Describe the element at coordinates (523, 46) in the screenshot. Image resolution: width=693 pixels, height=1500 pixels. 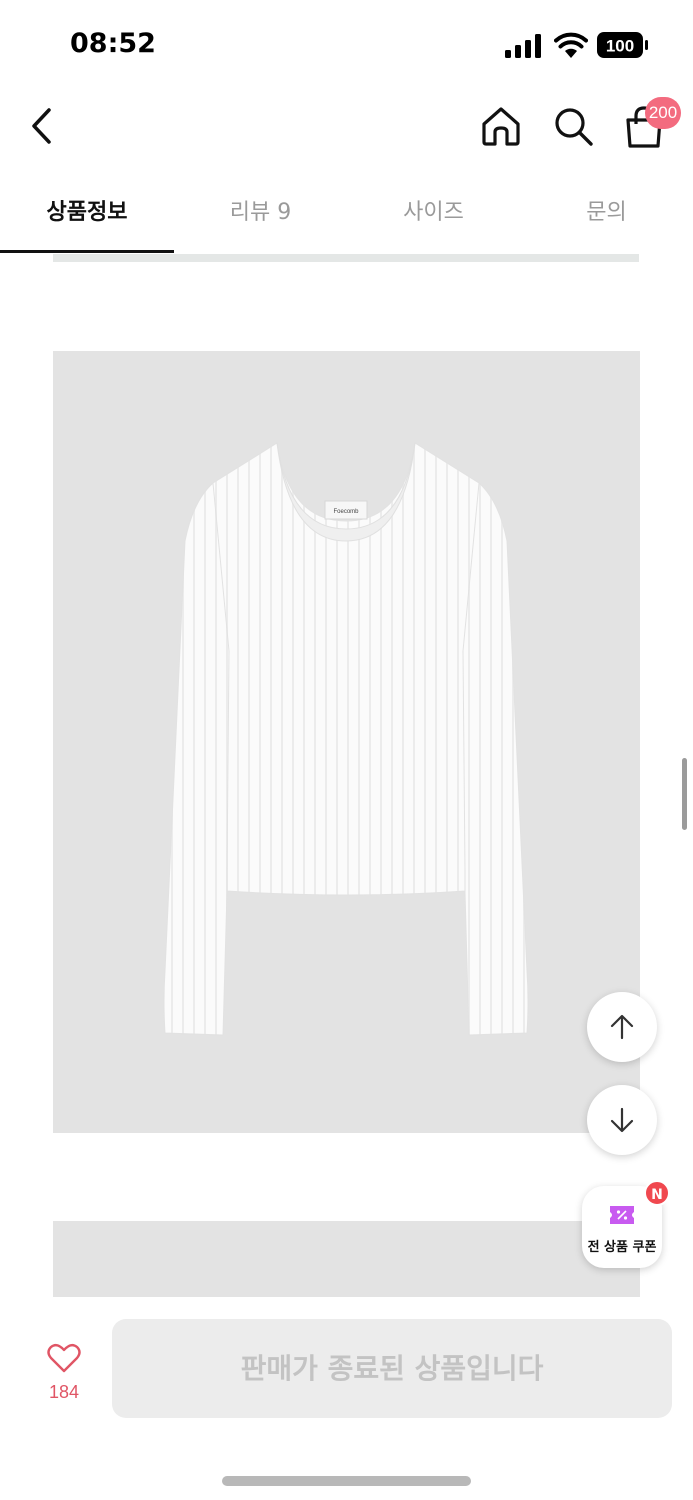
I see `signal-icon` at that location.